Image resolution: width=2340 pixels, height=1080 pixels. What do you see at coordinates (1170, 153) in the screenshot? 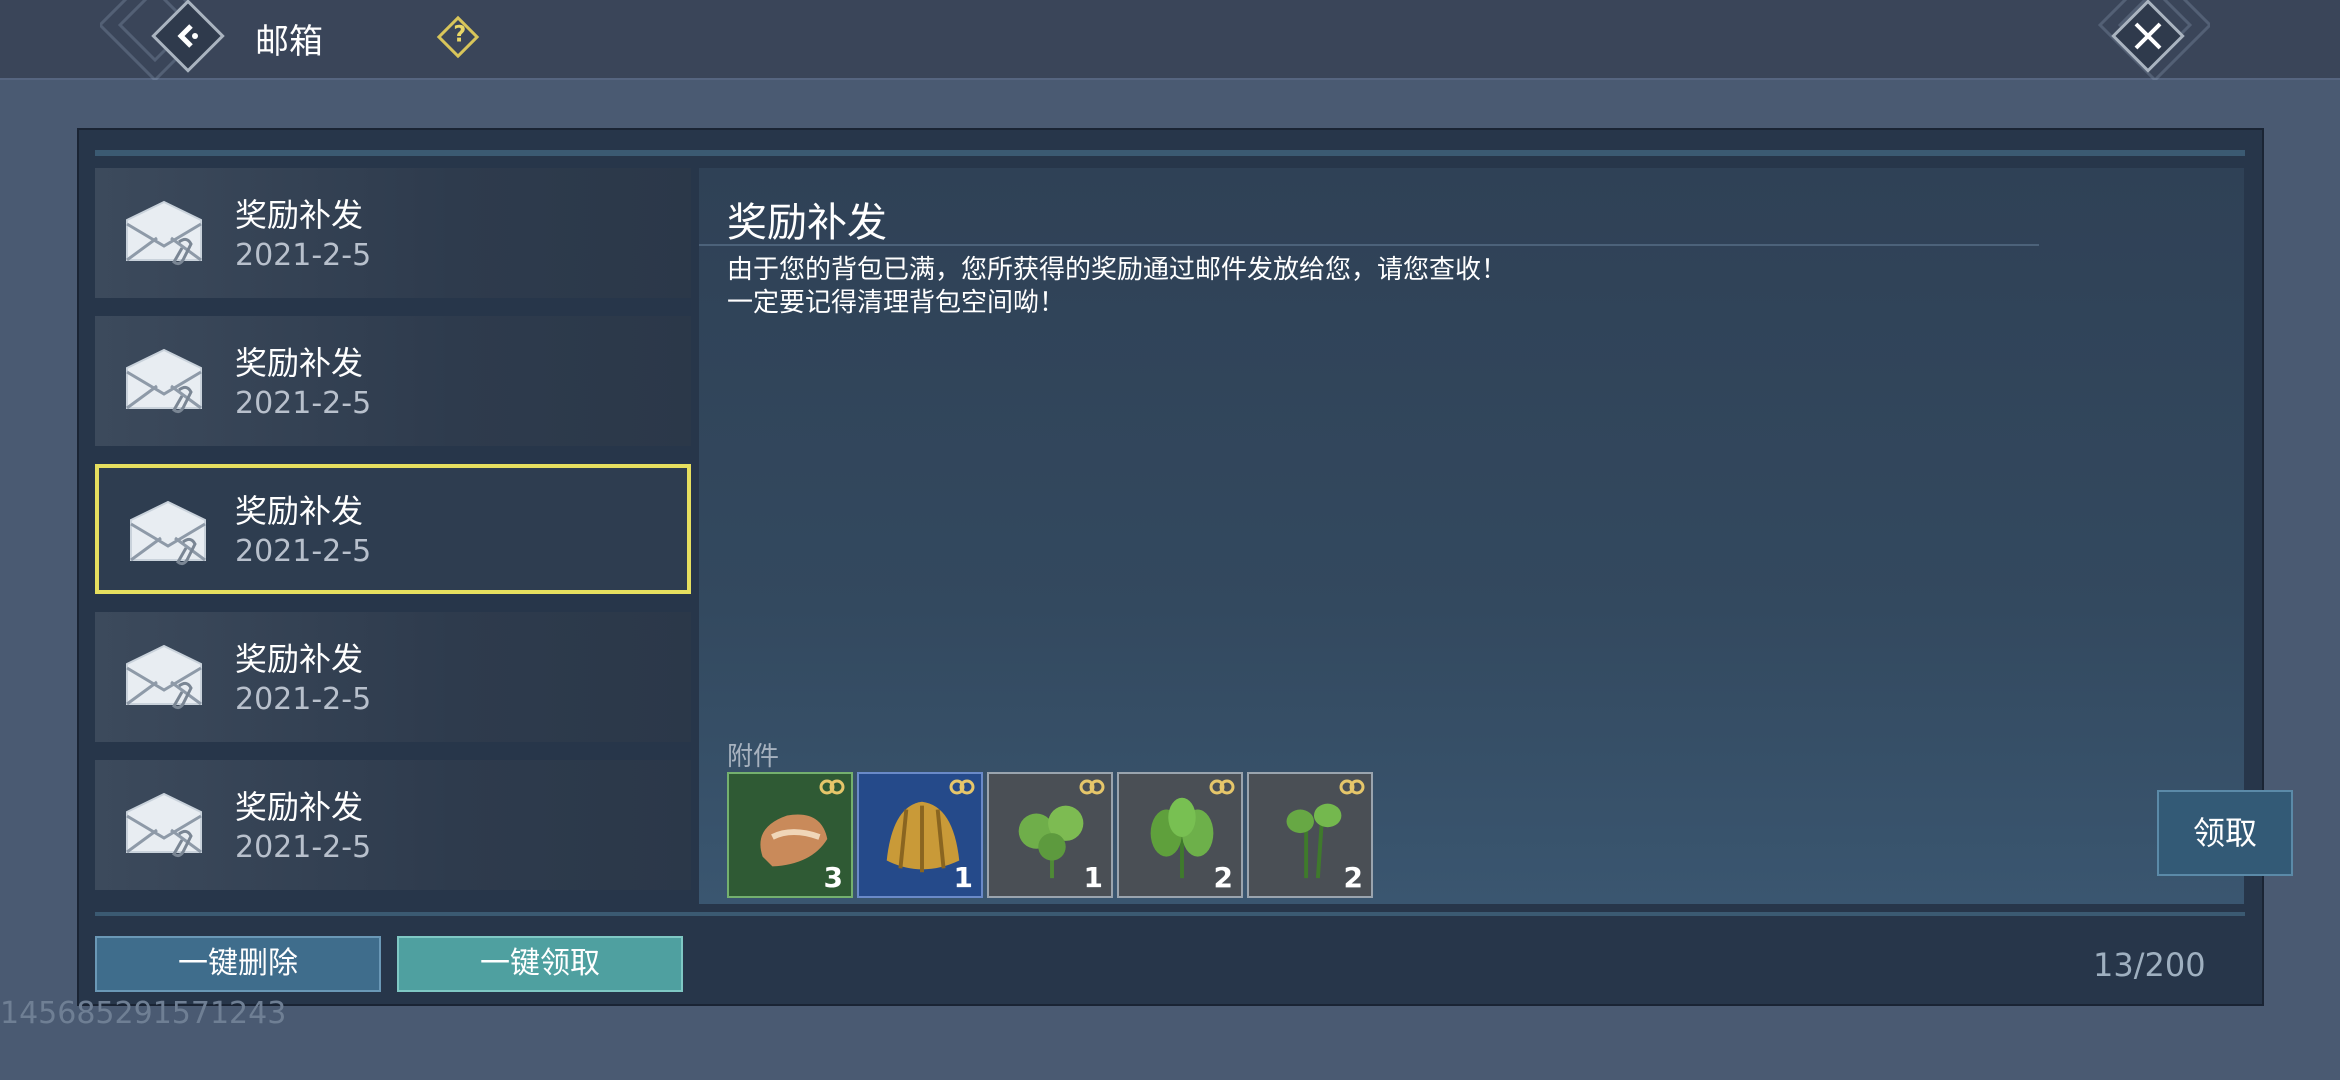
I see `panel-top-divider` at bounding box center [1170, 153].